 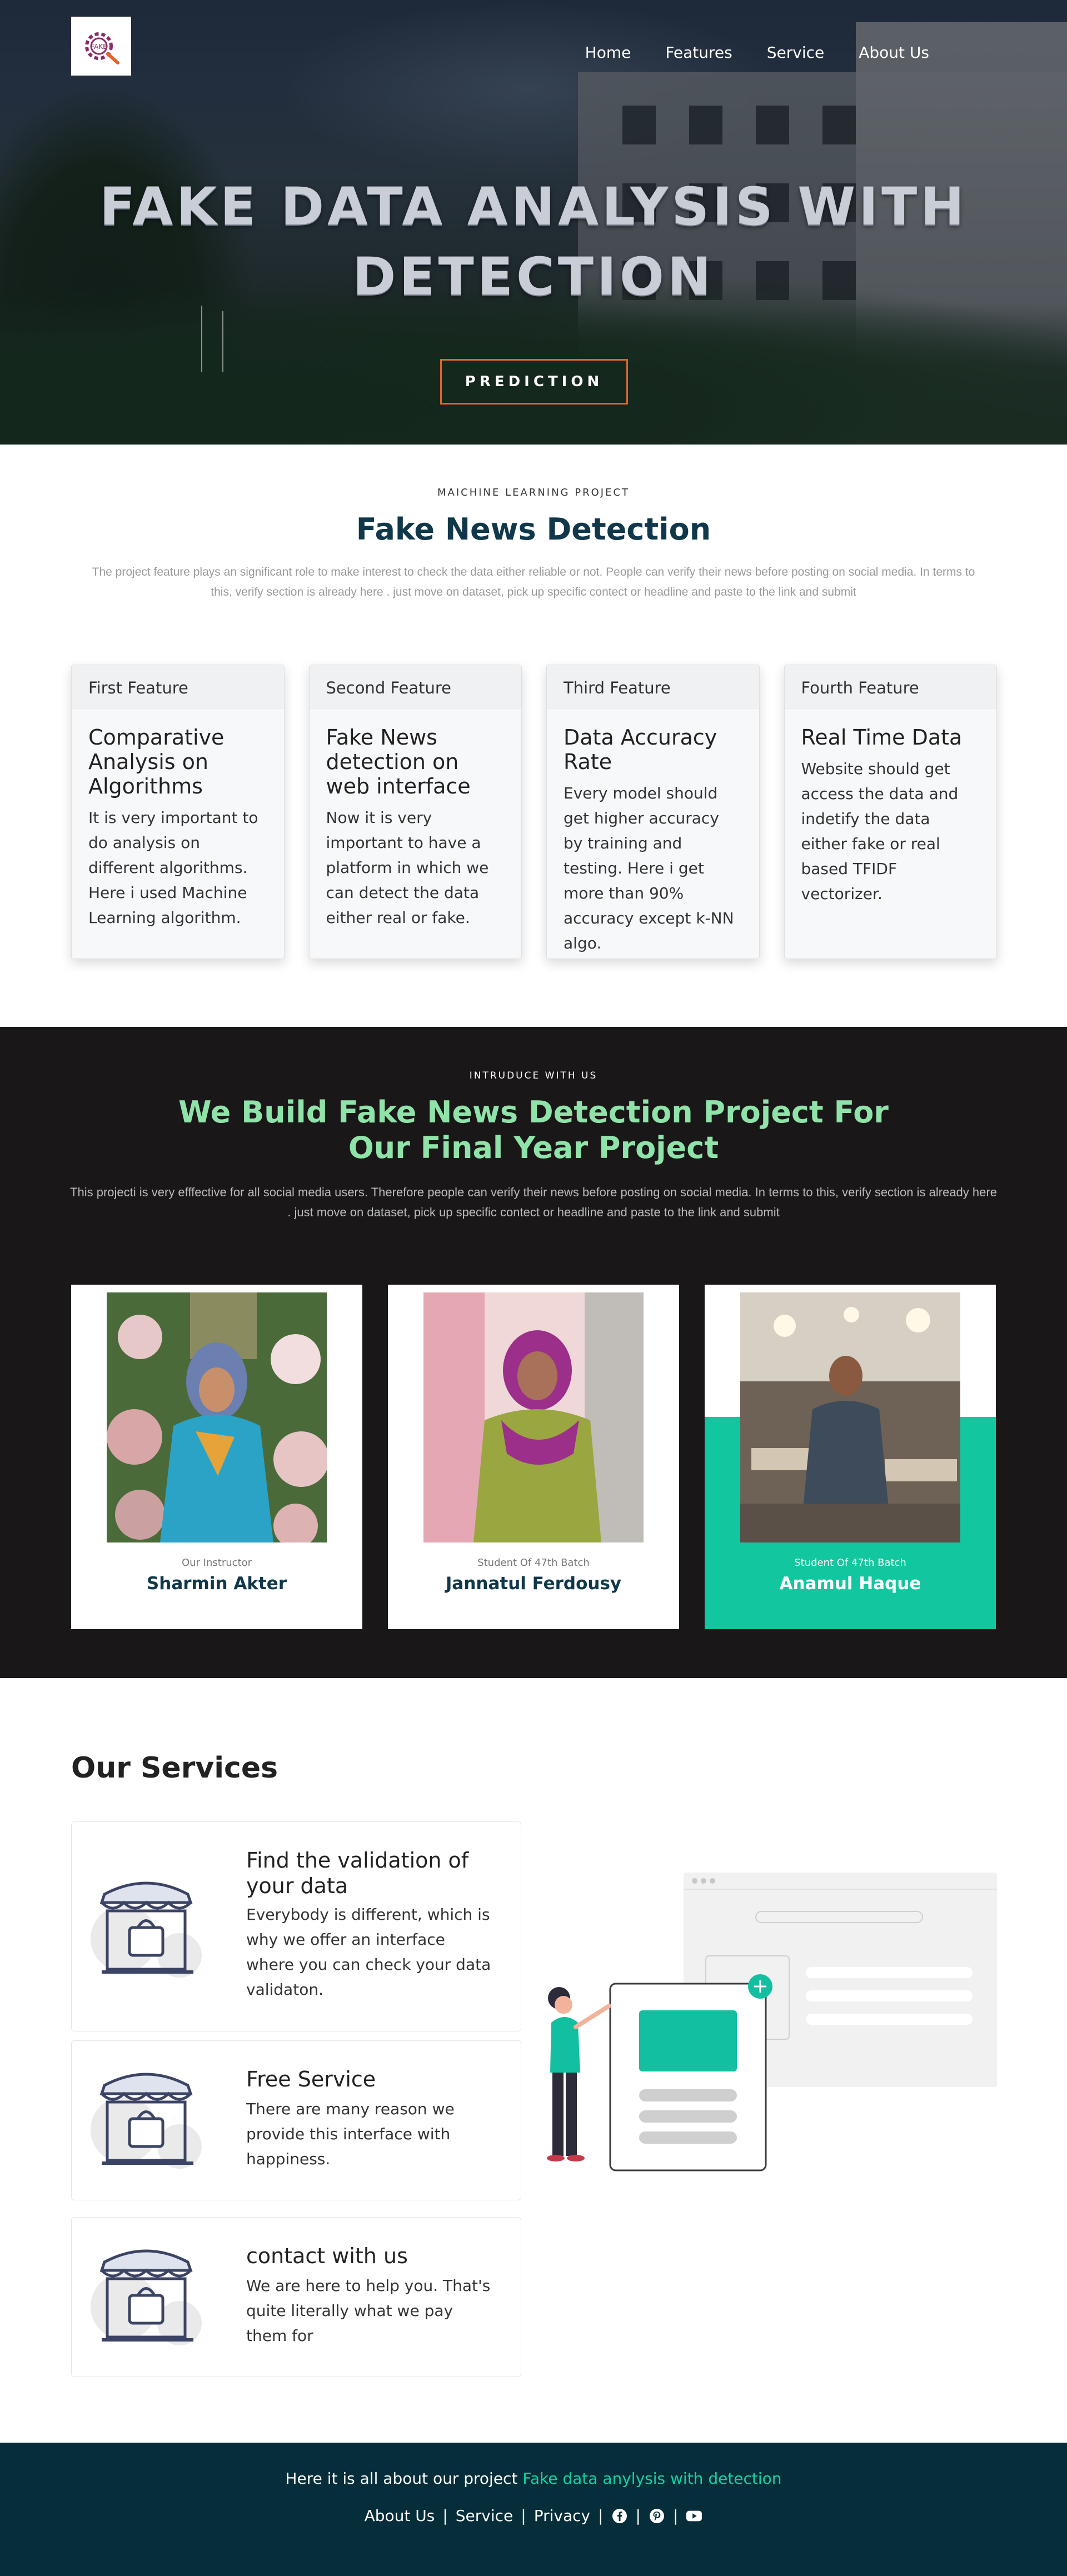 What do you see at coordinates (699, 53) in the screenshot?
I see `nav-features: Features` at bounding box center [699, 53].